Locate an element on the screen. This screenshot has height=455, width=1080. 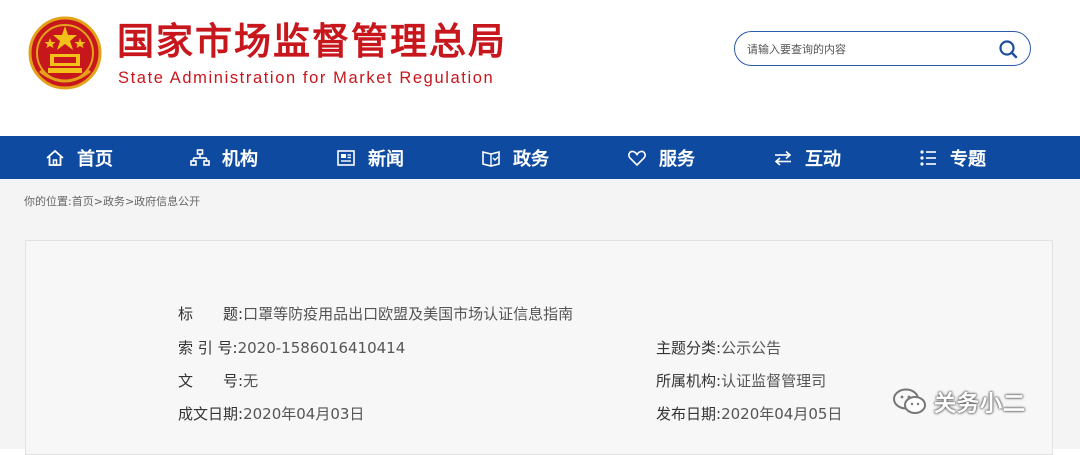
watermark-text: 关务小二 is located at coordinates (980, 404).